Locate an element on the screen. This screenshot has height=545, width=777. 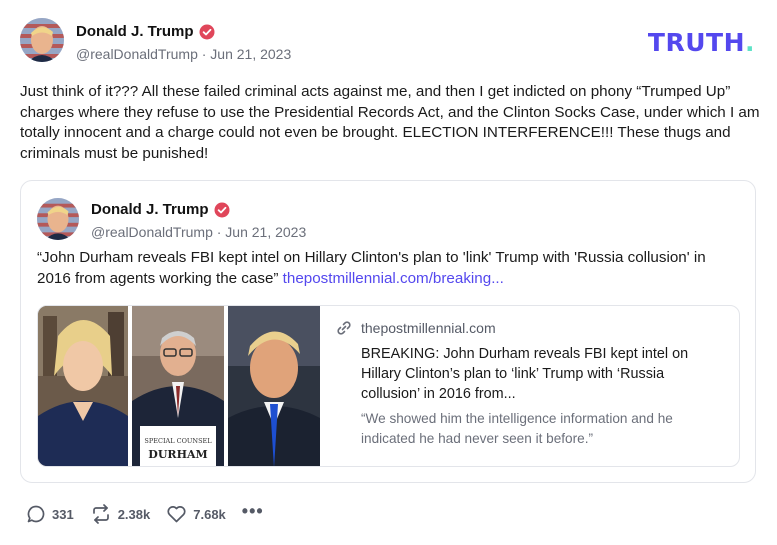
quoted-author-display-name: Donald J. Trump is located at coordinates (150, 209).